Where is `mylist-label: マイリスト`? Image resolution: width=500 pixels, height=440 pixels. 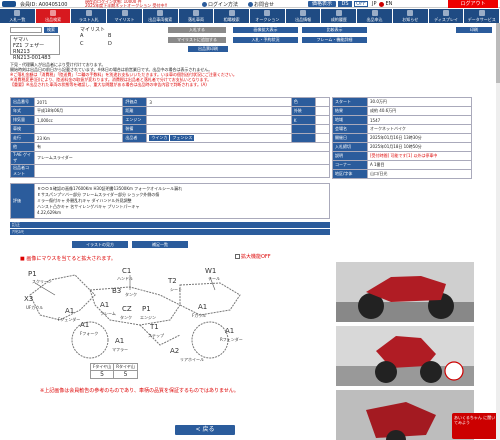 mylist-label: マイリスト is located at coordinates (93, 30).